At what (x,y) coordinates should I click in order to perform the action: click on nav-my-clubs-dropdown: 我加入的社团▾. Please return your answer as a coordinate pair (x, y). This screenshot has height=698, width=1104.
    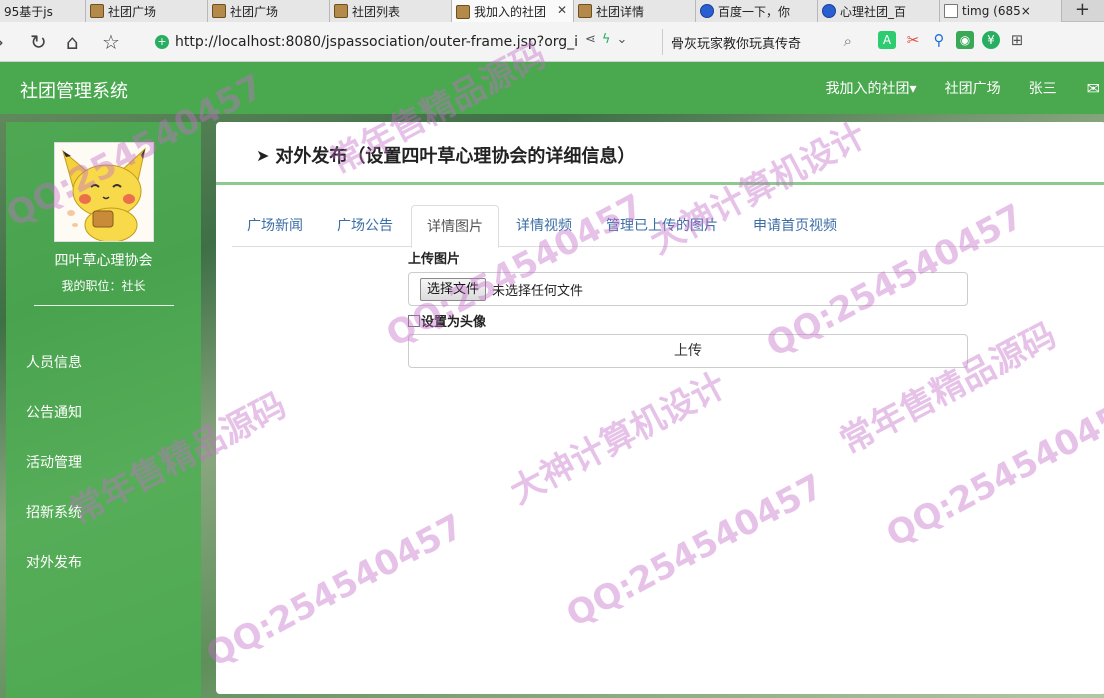
    Looking at the image, I should click on (871, 88).